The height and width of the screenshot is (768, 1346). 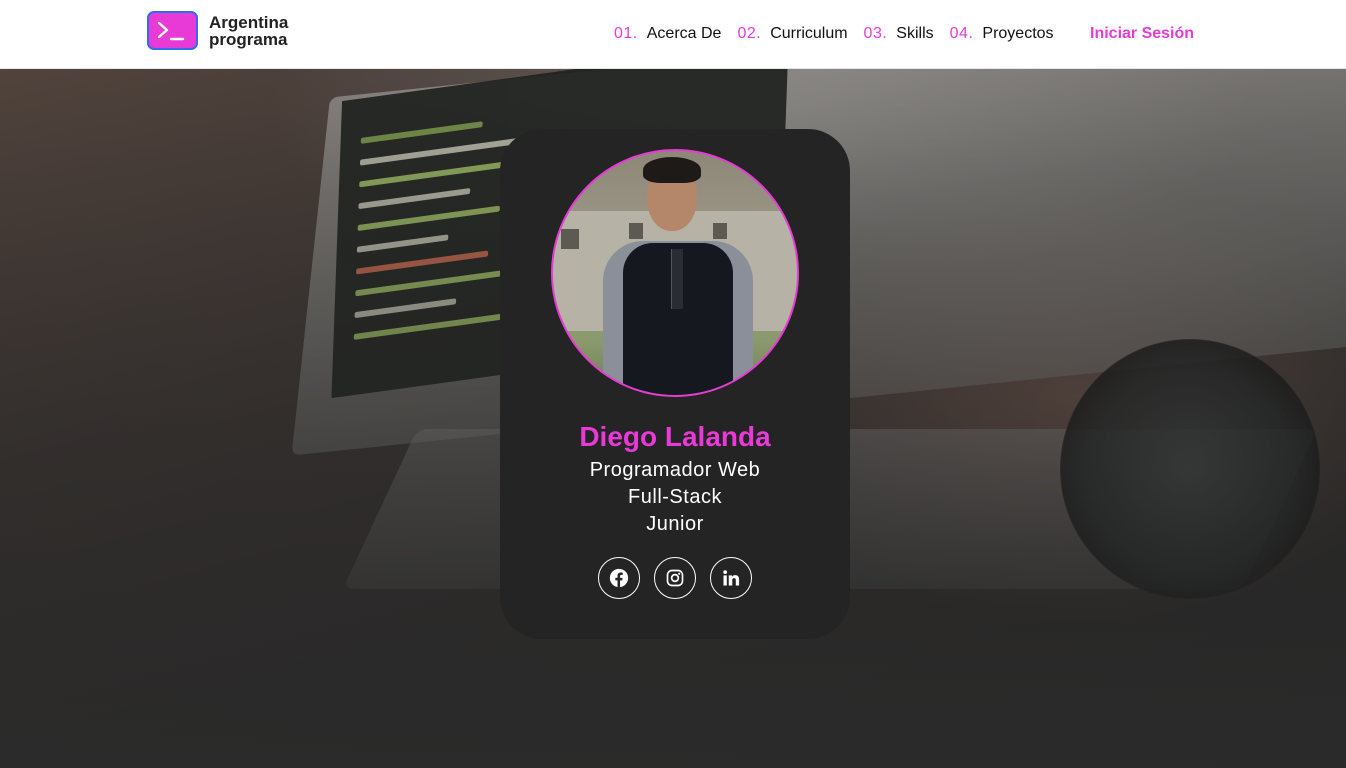 I want to click on nav-item-label: Skills, so click(x=915, y=33).